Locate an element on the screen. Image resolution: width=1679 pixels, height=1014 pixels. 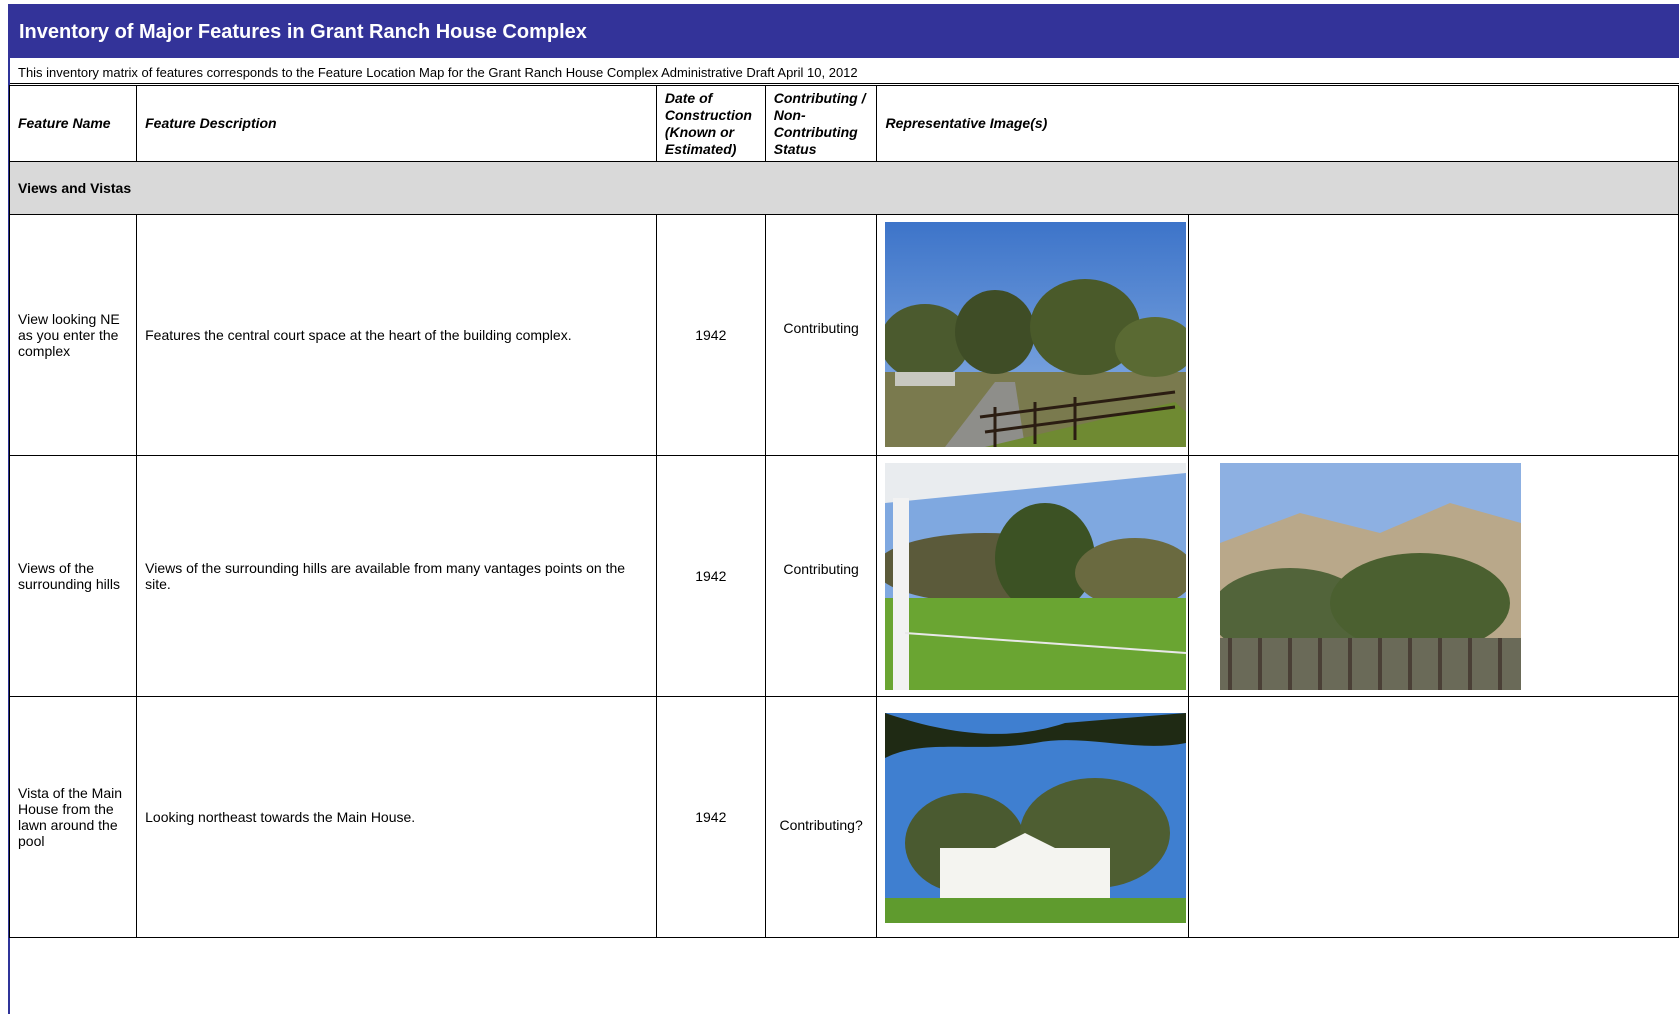
status-cell: Contributing? is located at coordinates (821, 817).